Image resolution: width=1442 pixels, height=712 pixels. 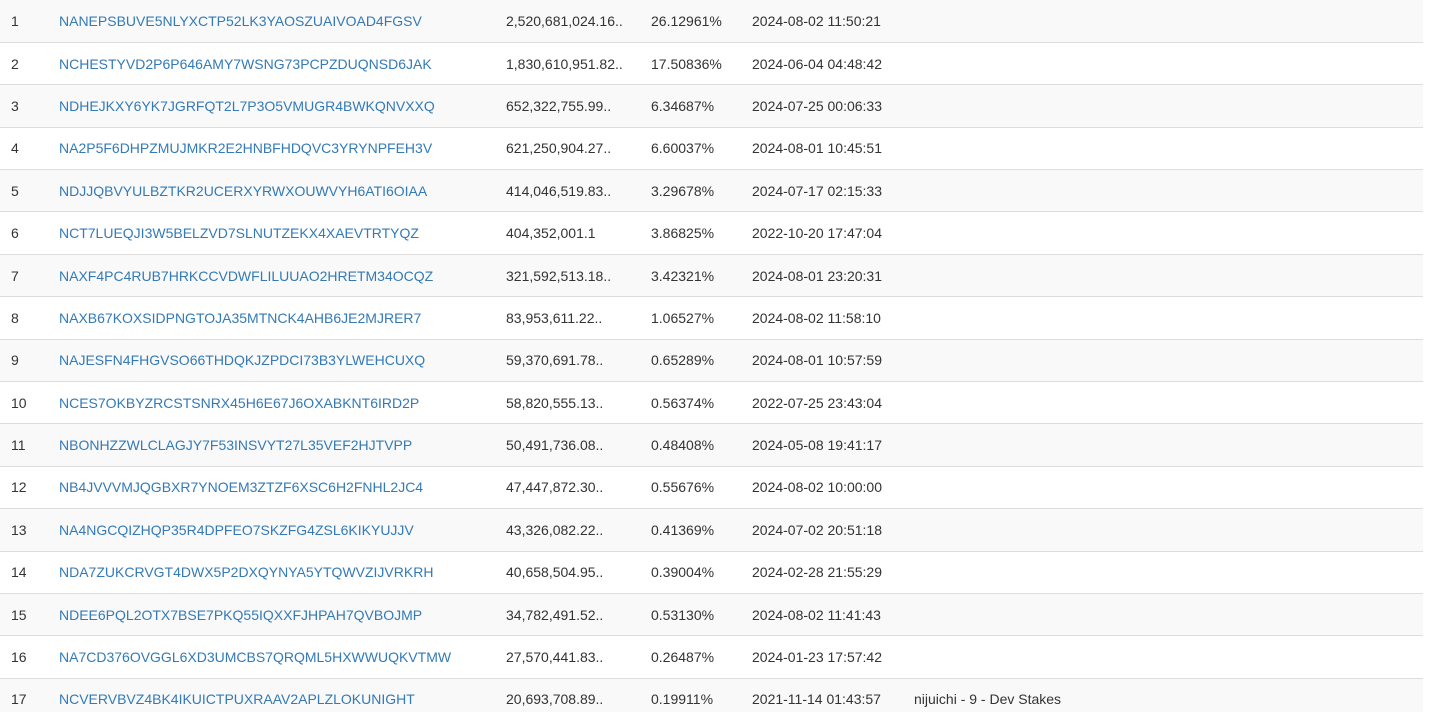 I want to click on rank-cell: 3, so click(x=26, y=106).